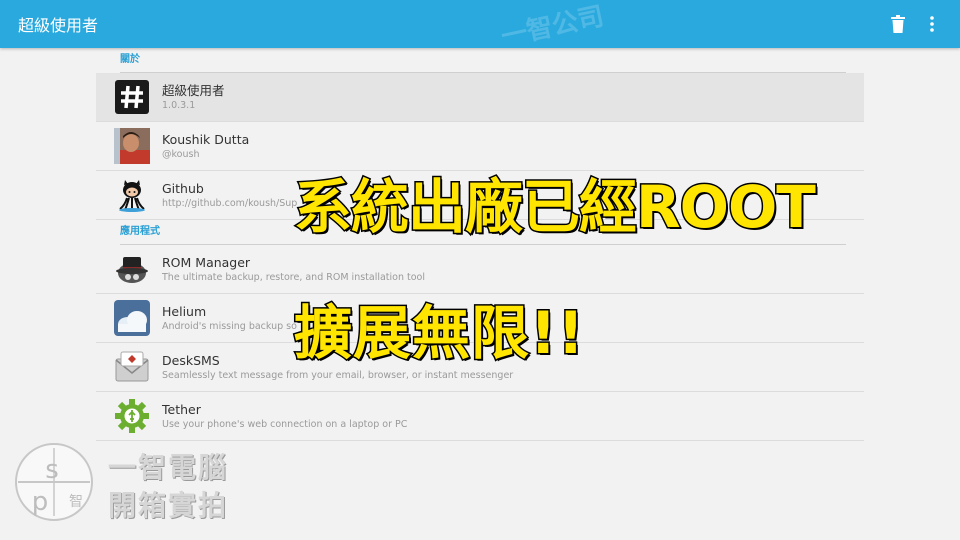 This screenshot has width=960, height=540. I want to click on github-octocat-icon, so click(132, 195).